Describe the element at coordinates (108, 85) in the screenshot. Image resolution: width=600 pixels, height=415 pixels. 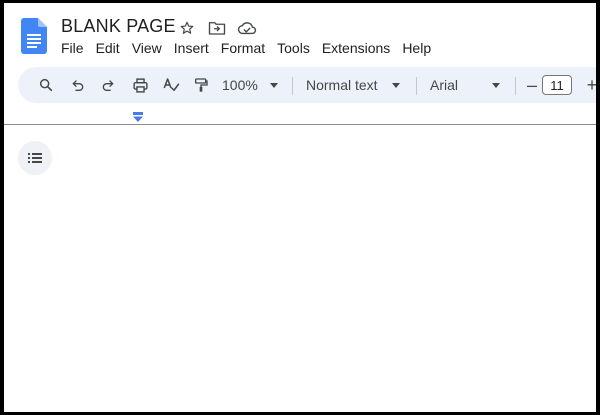
I see `redo-icon` at that location.